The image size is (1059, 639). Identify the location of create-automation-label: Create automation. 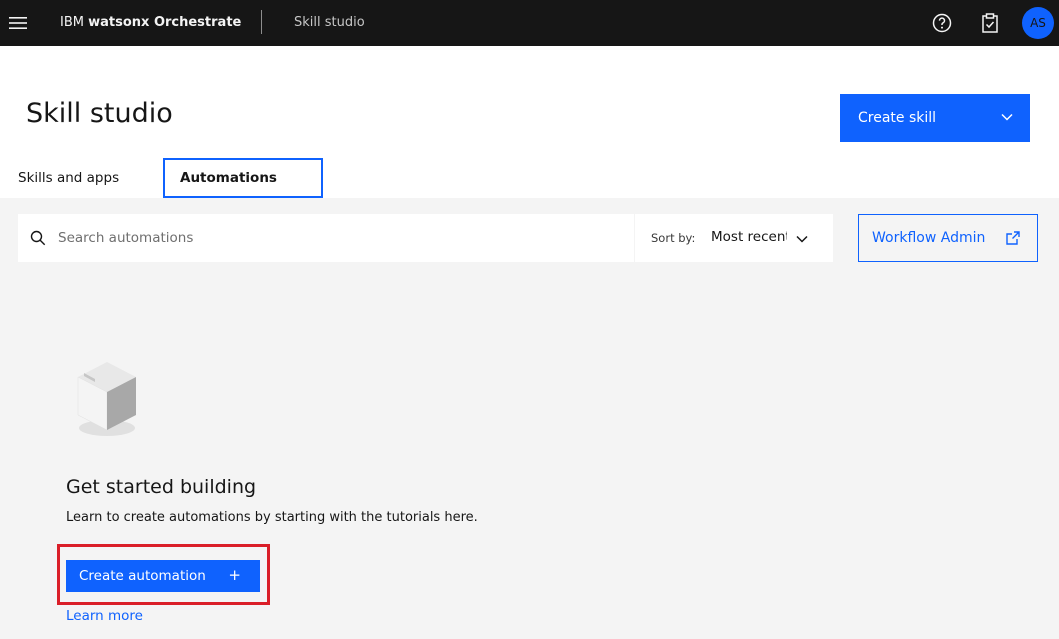
(142, 576).